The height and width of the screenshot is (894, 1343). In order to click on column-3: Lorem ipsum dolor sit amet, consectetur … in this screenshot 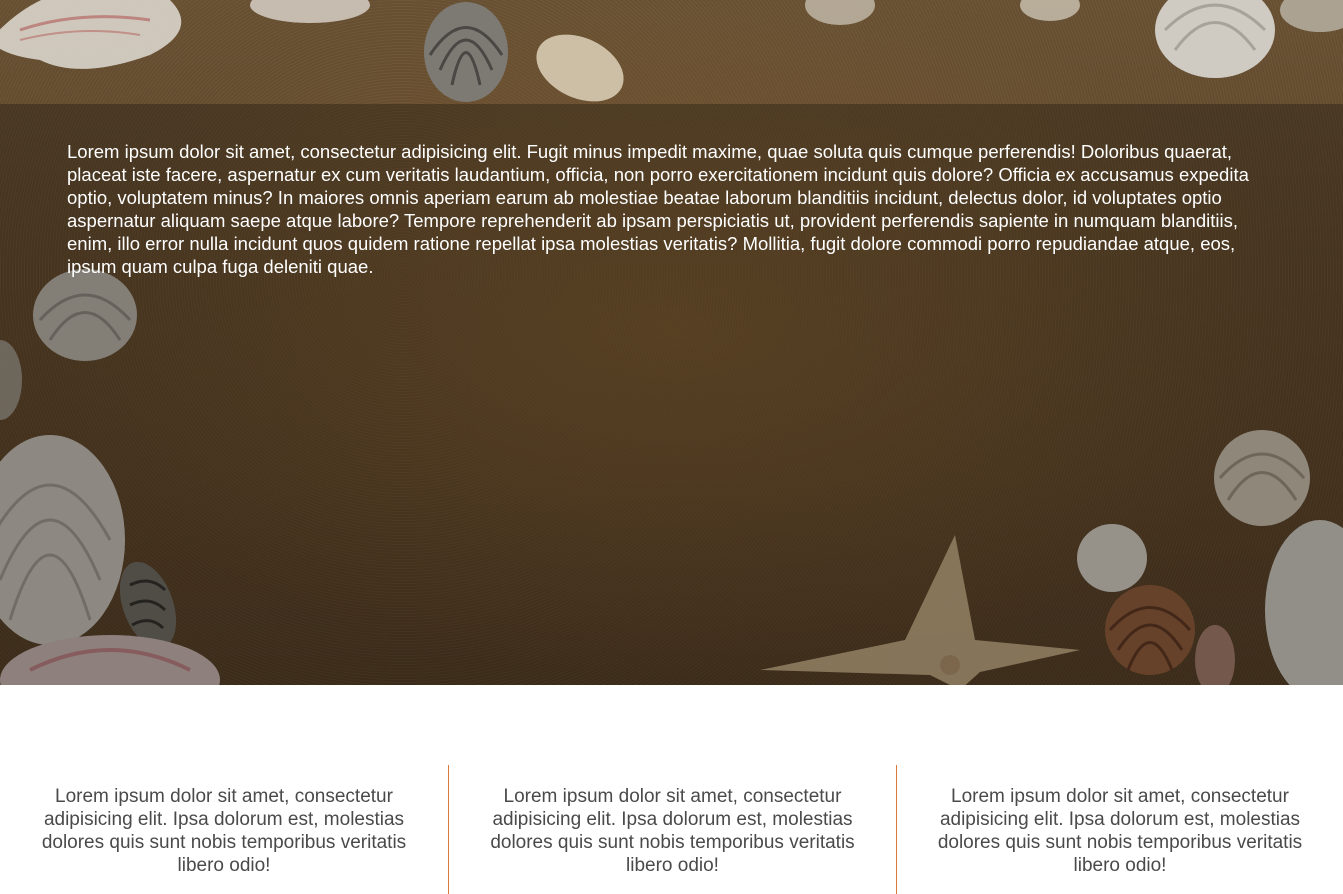, I will do `click(1119, 829)`.